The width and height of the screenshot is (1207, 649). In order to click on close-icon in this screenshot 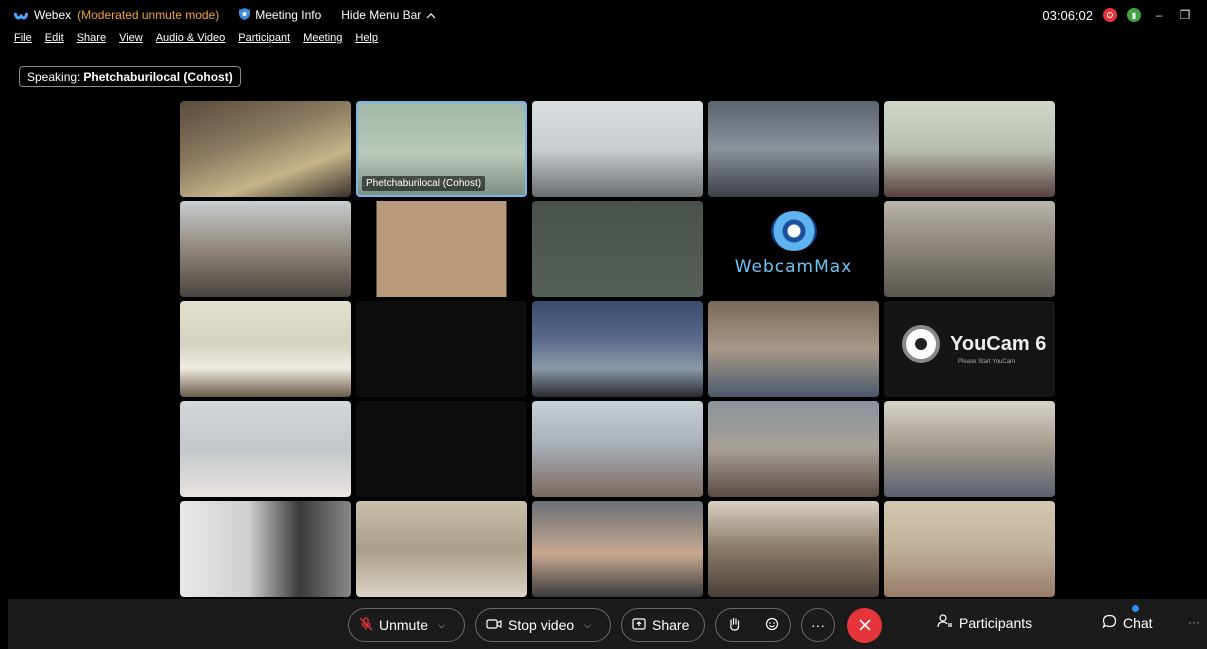, I will do `click(864, 625)`.